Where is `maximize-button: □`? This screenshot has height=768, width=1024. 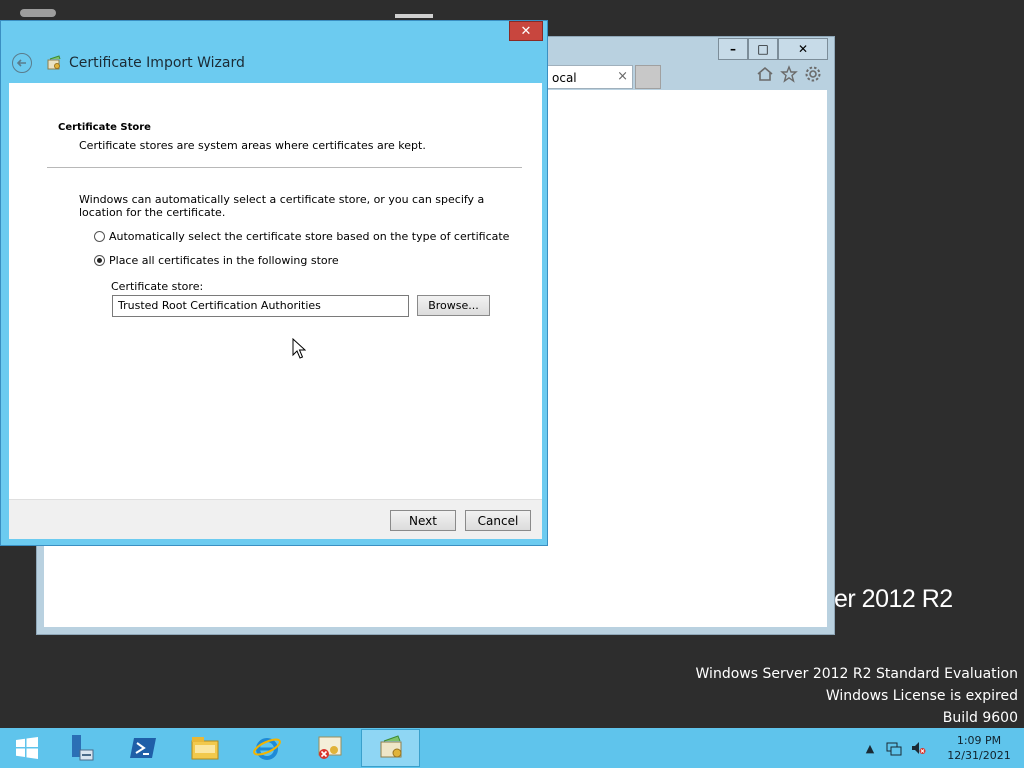 maximize-button: □ is located at coordinates (763, 49).